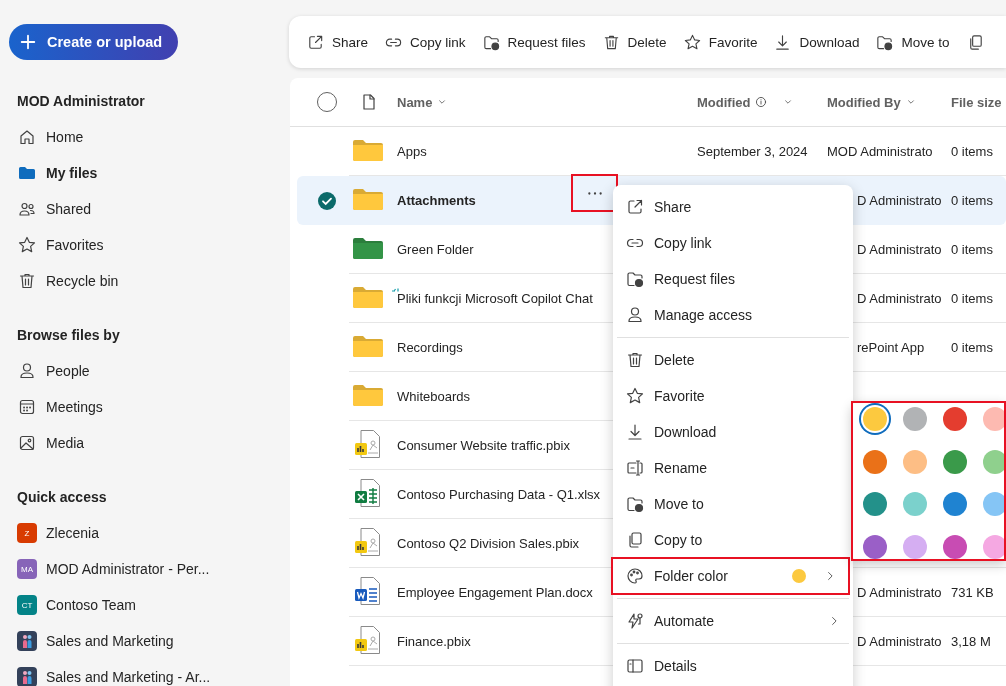 The image size is (1006, 686). What do you see at coordinates (499, 494) in the screenshot?
I see `file-name: Contoso Purchasing Data - Q1.xlsx` at bounding box center [499, 494].